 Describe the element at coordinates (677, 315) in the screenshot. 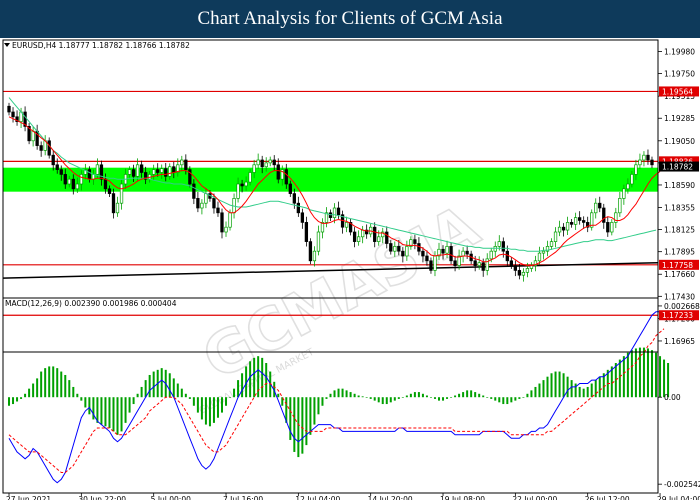

I see `level-label: 1.17233` at that location.